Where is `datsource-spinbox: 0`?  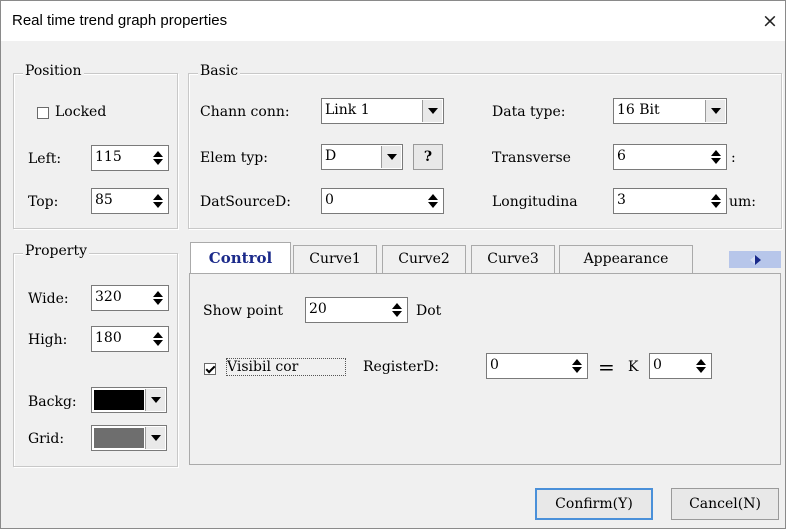 datsource-spinbox: 0 is located at coordinates (382, 201).